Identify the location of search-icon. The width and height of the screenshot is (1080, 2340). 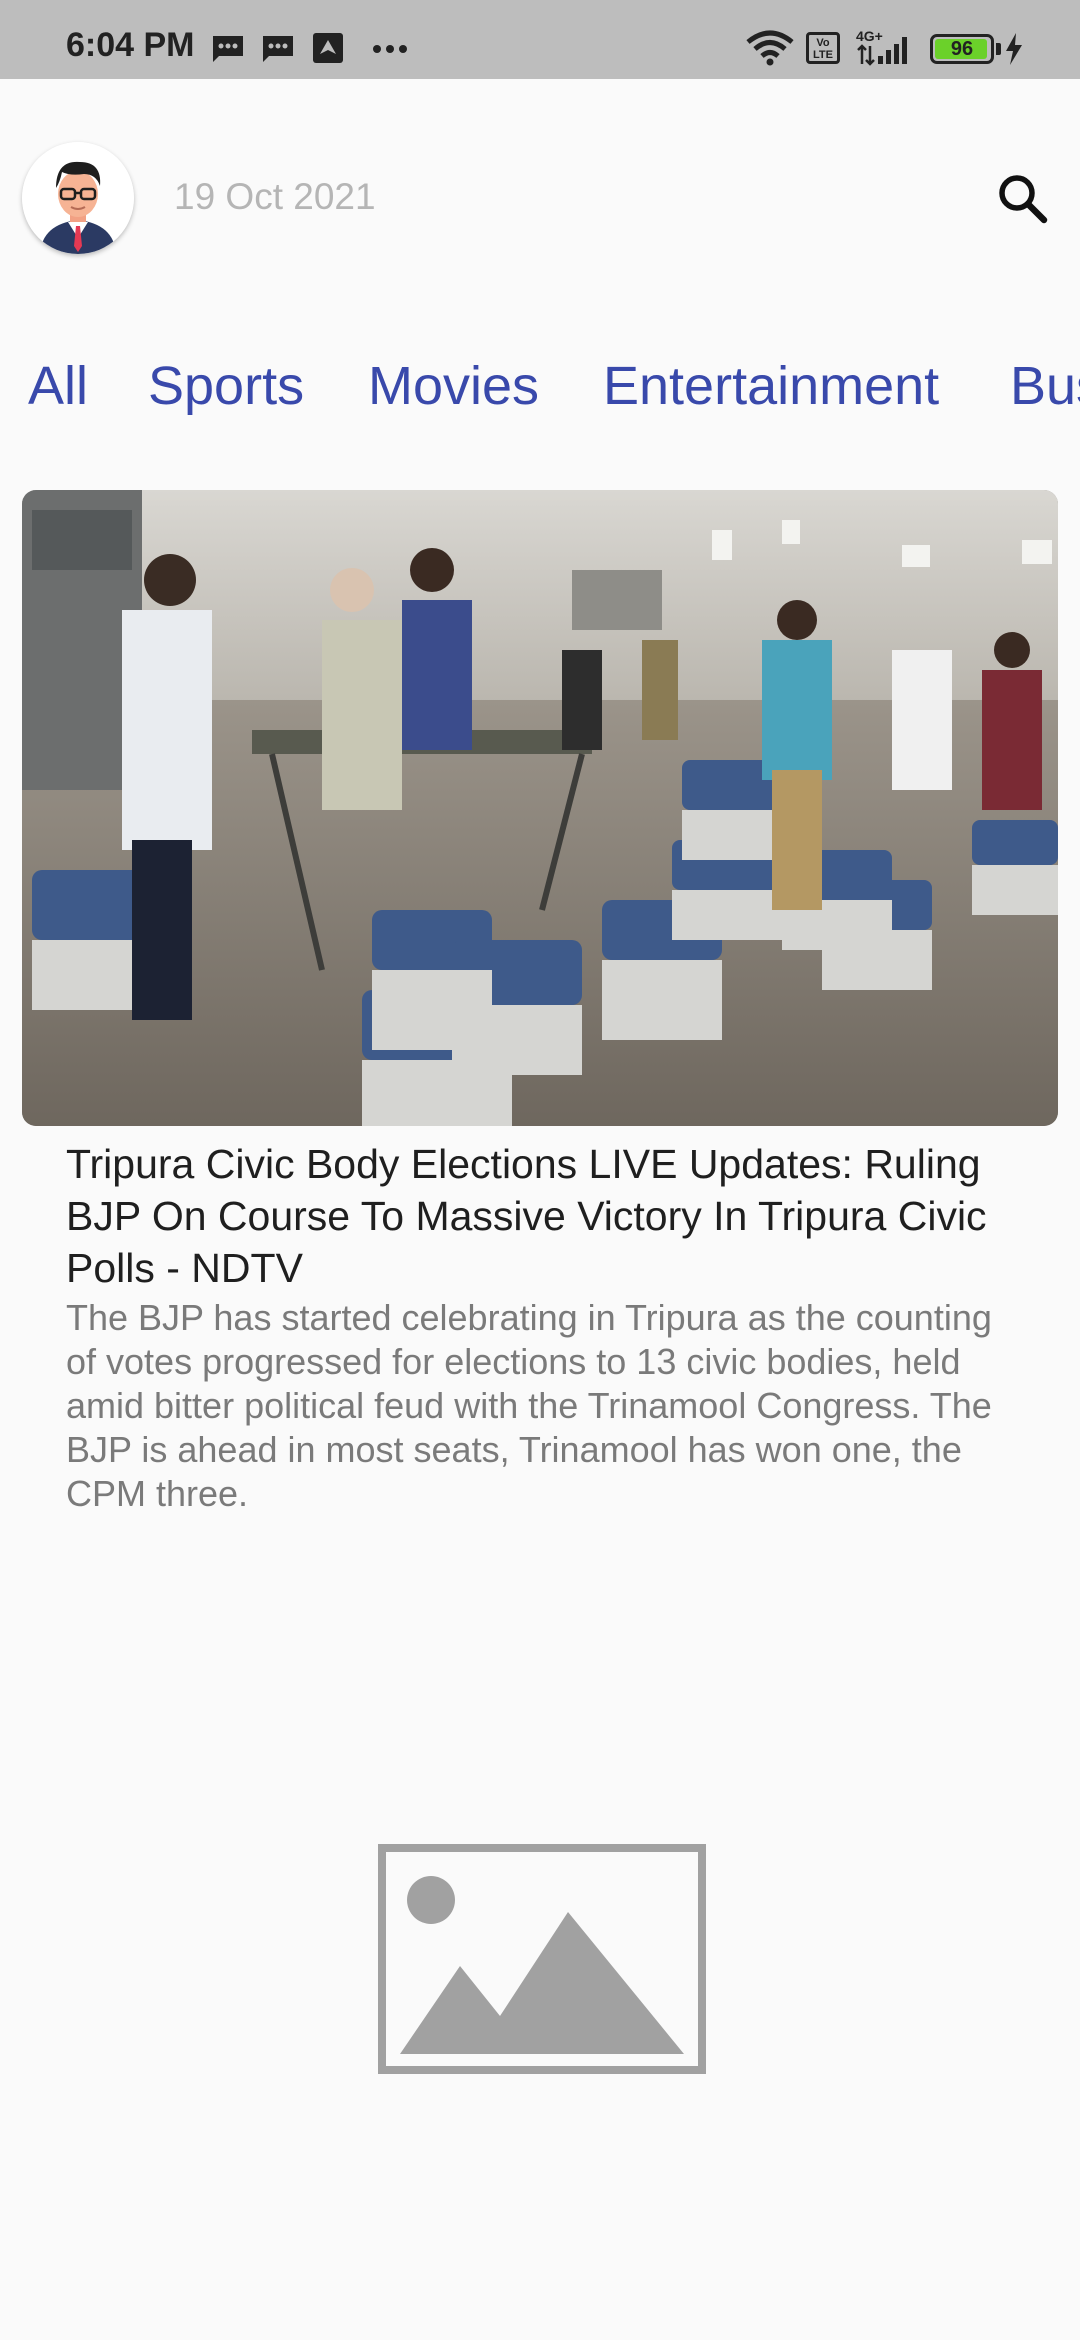
(1023, 199).